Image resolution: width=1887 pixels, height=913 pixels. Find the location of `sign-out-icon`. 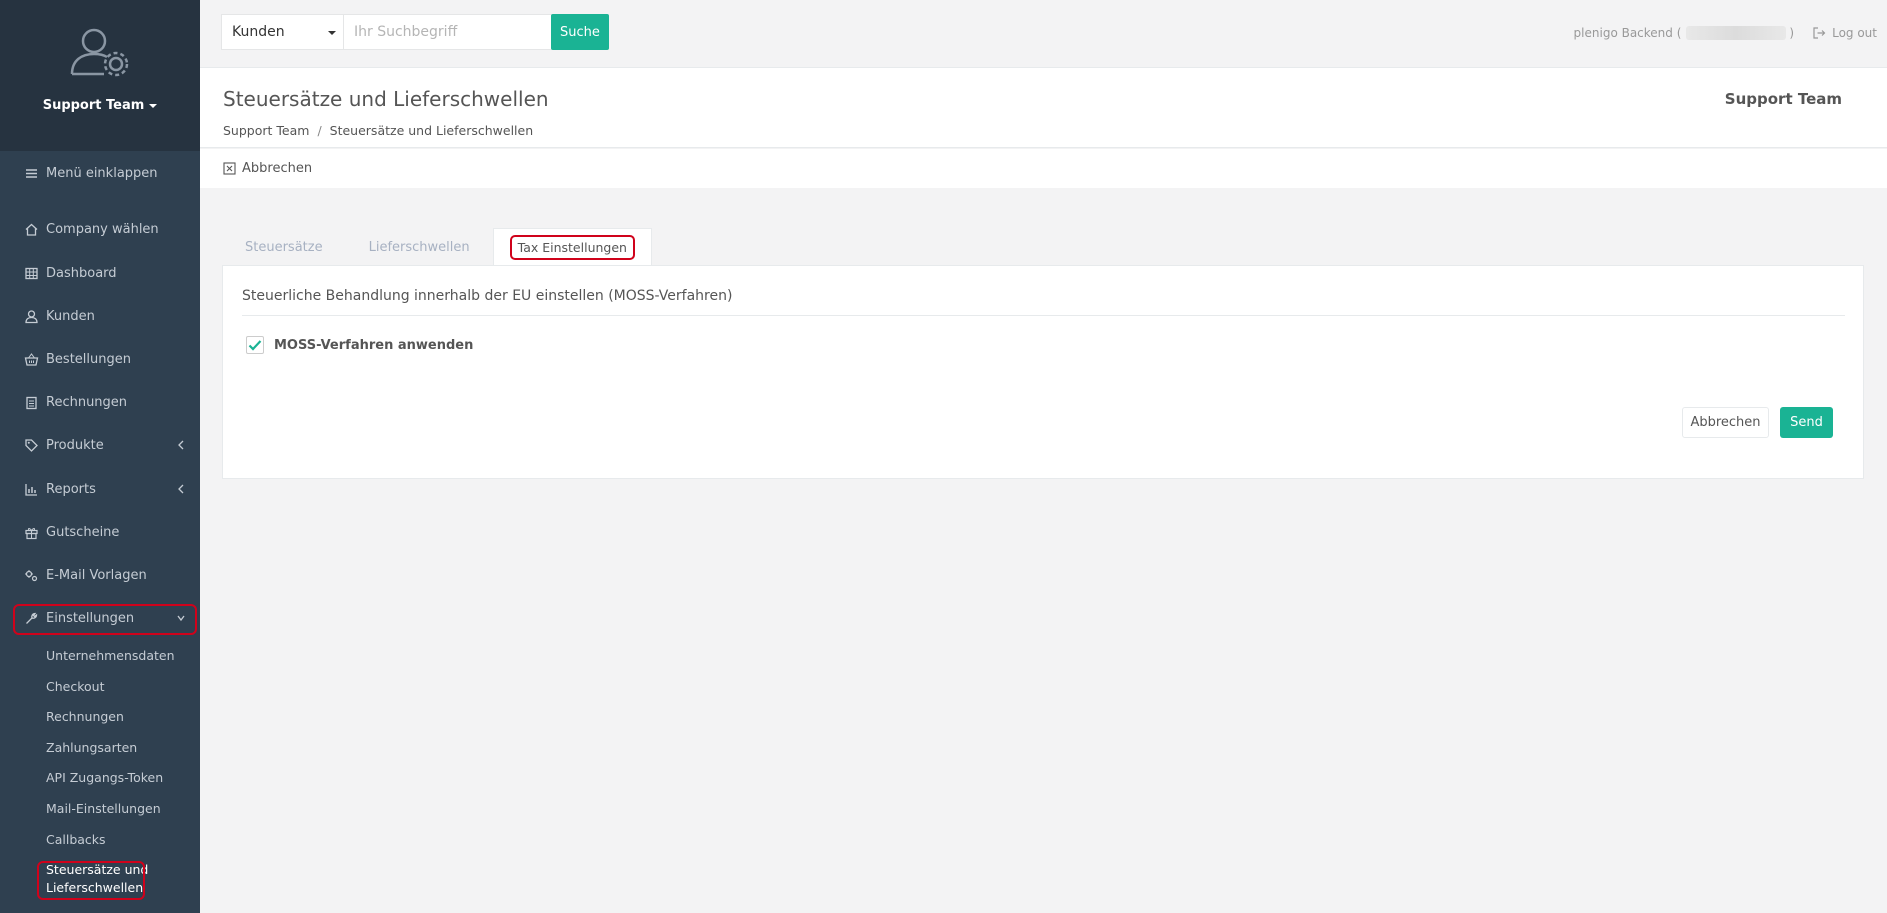

sign-out-icon is located at coordinates (1819, 33).